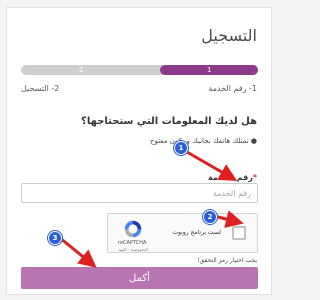  Describe the element at coordinates (133, 229) in the screenshot. I see `recaptcha-logo-icon` at that location.